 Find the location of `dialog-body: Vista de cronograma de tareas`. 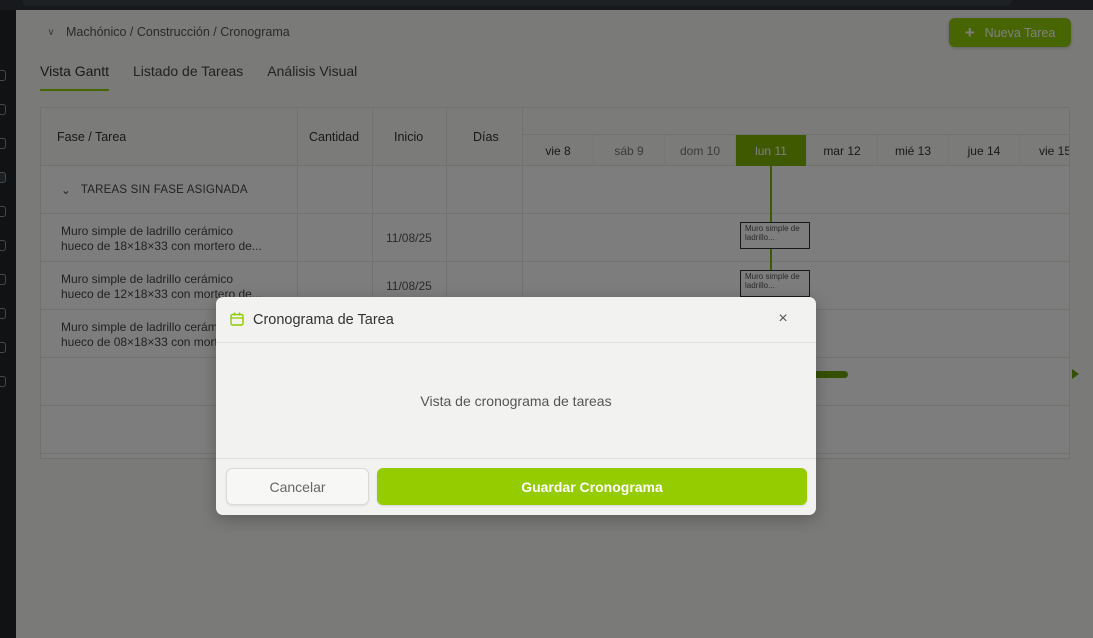

dialog-body: Vista de cronograma de tareas is located at coordinates (516, 401).